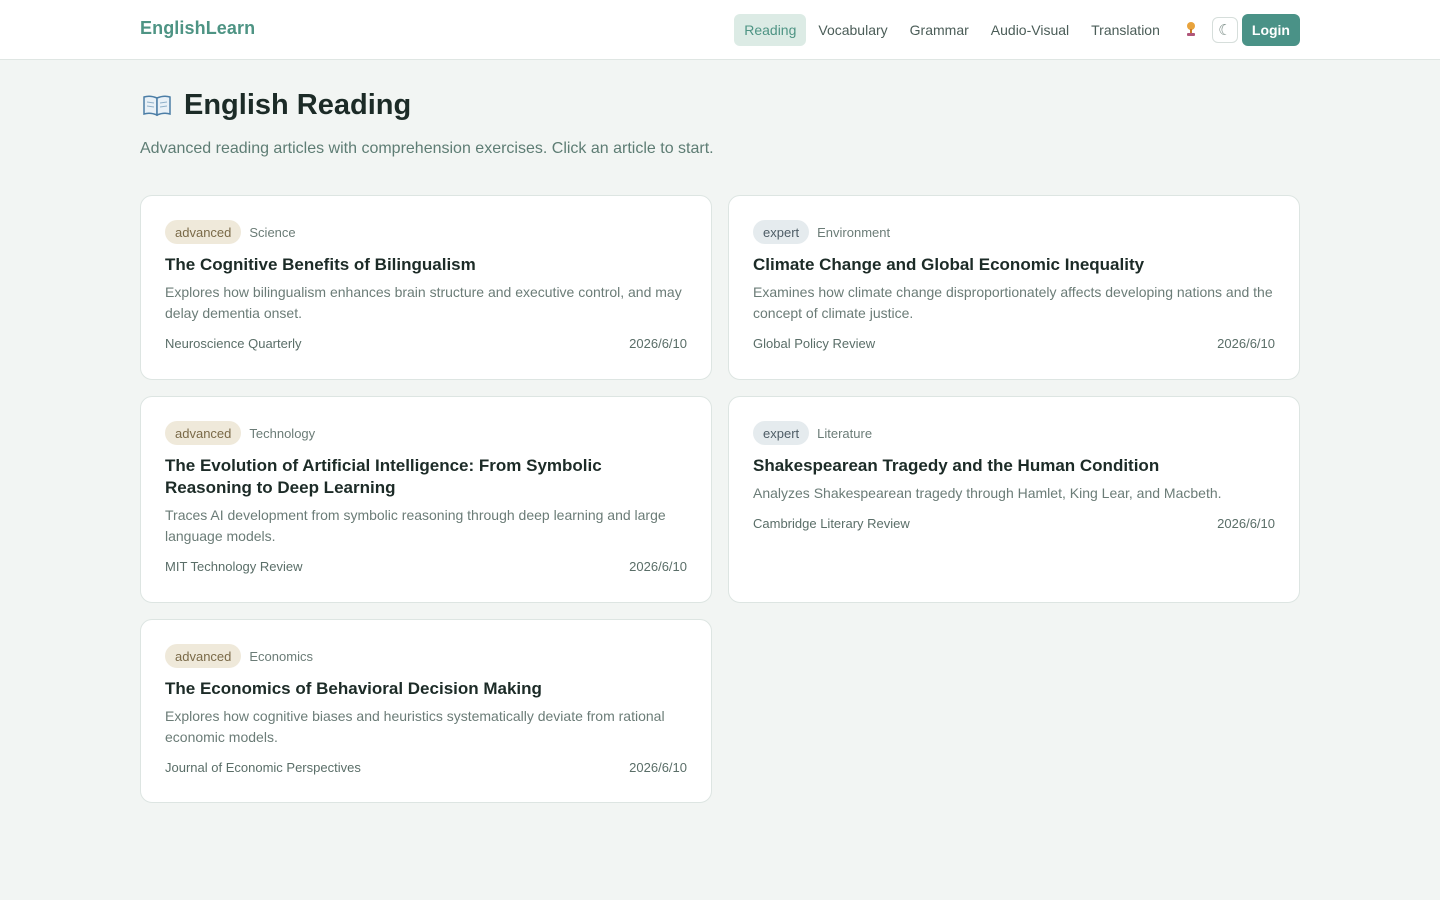 The image size is (1440, 900). What do you see at coordinates (1125, 30) in the screenshot?
I see `nav-translation: Translation` at bounding box center [1125, 30].